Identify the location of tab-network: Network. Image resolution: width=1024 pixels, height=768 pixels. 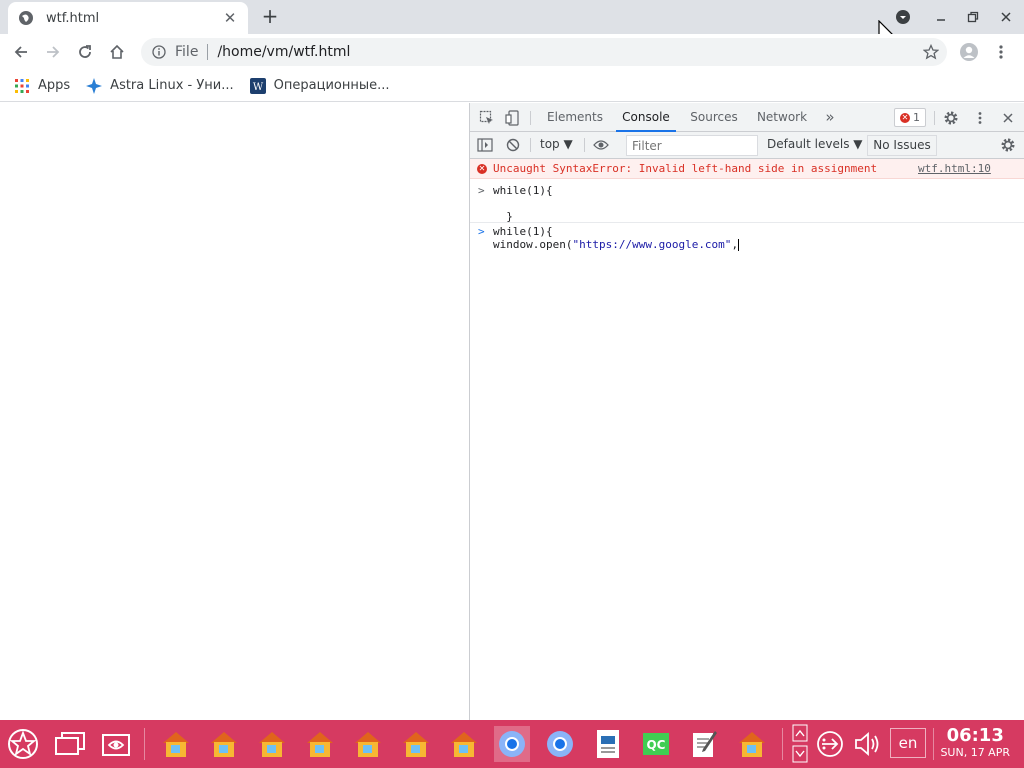
(782, 117).